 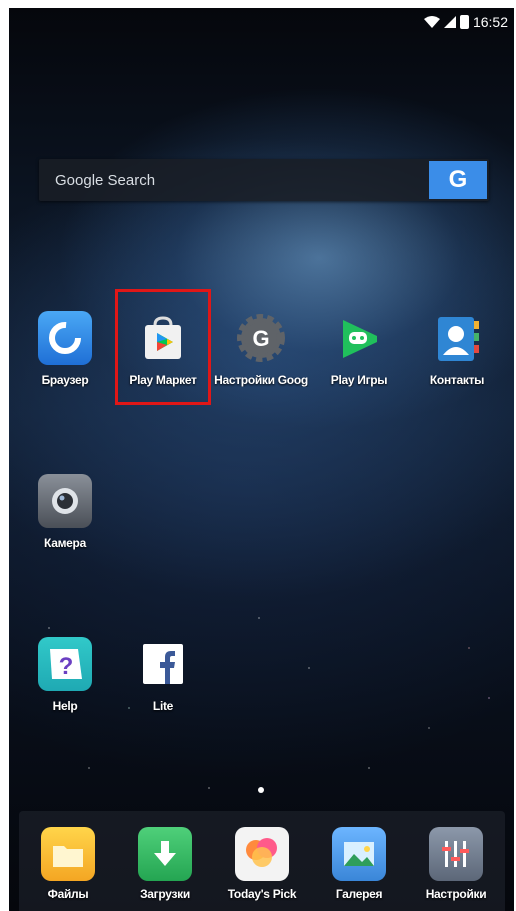 I want to click on app-label: Загрузки, so click(x=165, y=894).